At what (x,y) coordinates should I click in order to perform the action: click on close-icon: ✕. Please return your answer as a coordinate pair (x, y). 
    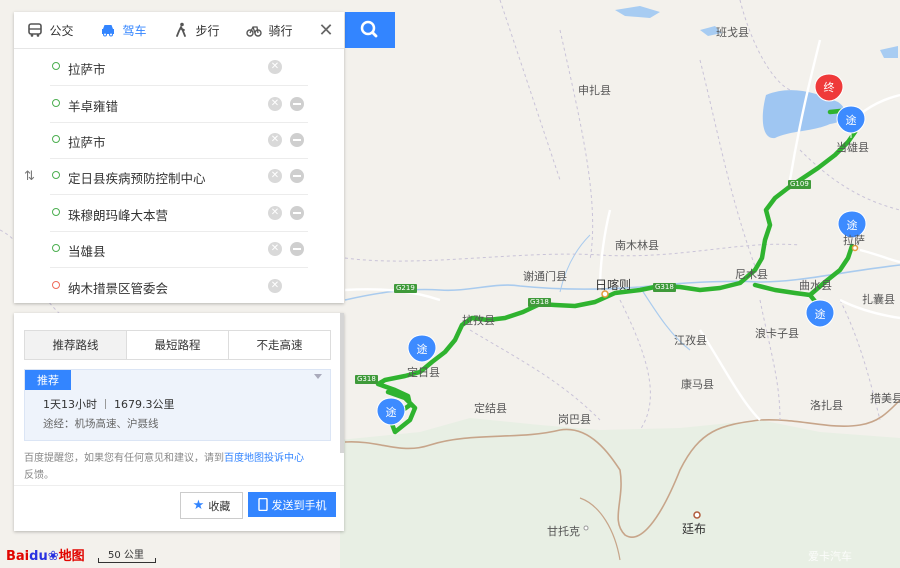
    Looking at the image, I should click on (326, 31).